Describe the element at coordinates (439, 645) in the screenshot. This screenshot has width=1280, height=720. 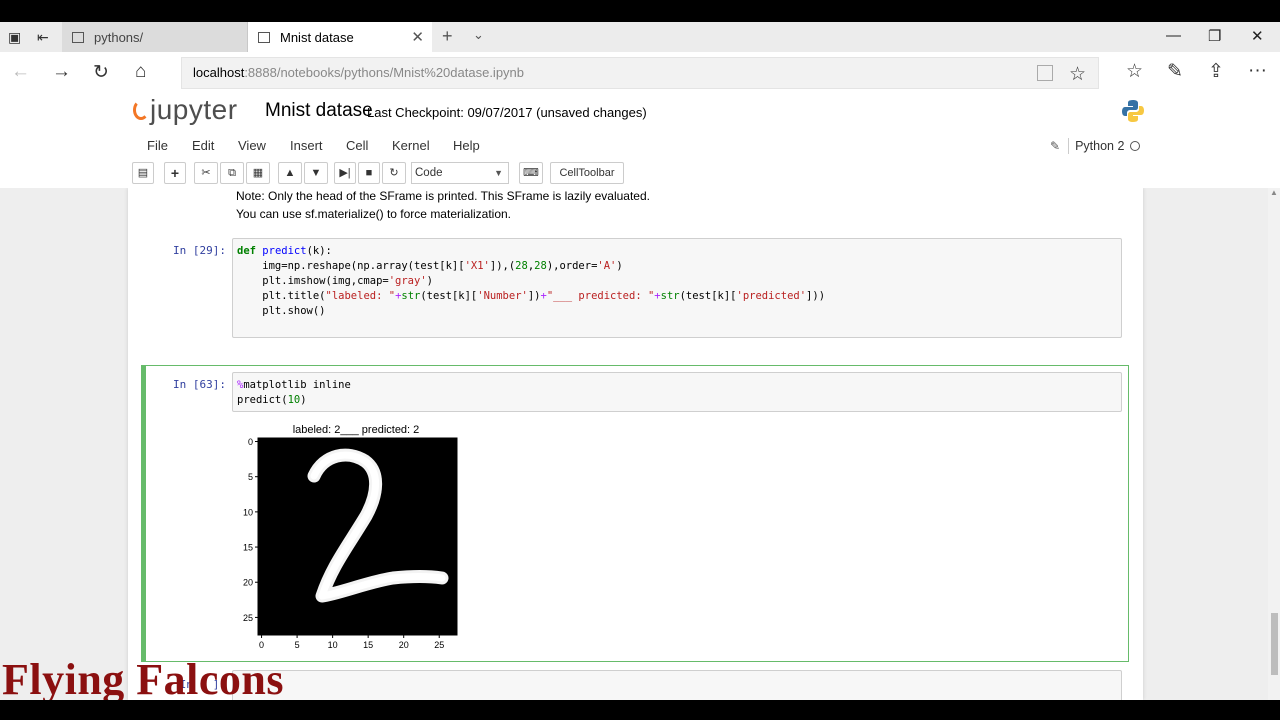
I see `x-tick-label: 25` at that location.